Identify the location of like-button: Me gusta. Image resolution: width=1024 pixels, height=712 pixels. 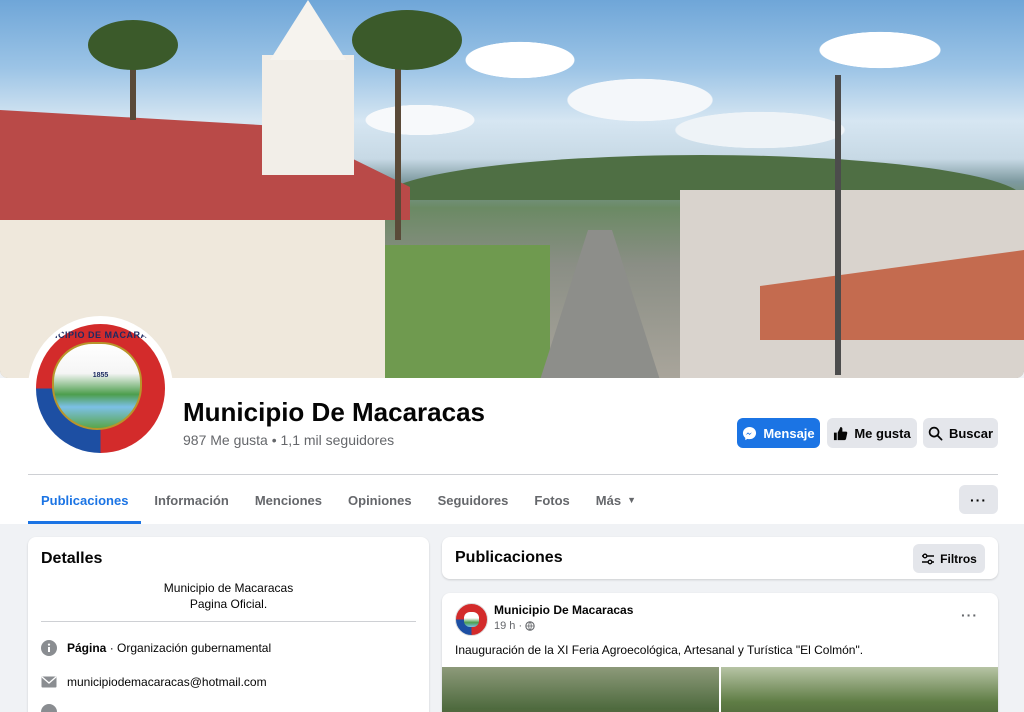
(872, 433).